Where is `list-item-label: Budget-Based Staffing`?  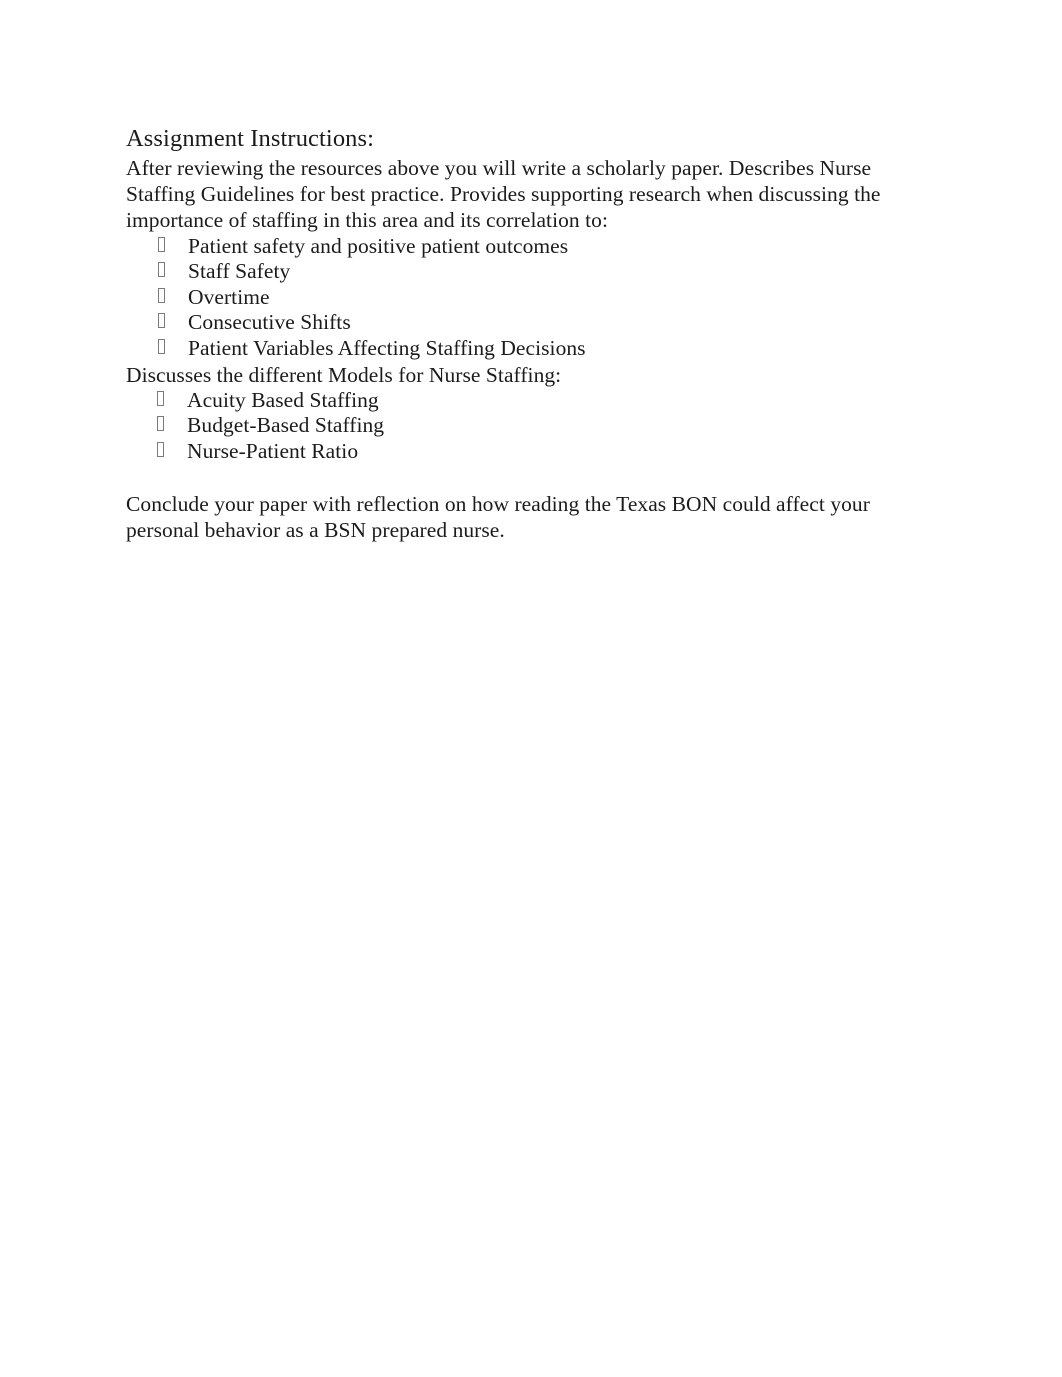
list-item-label: Budget-Based Staffing is located at coordinates (286, 425).